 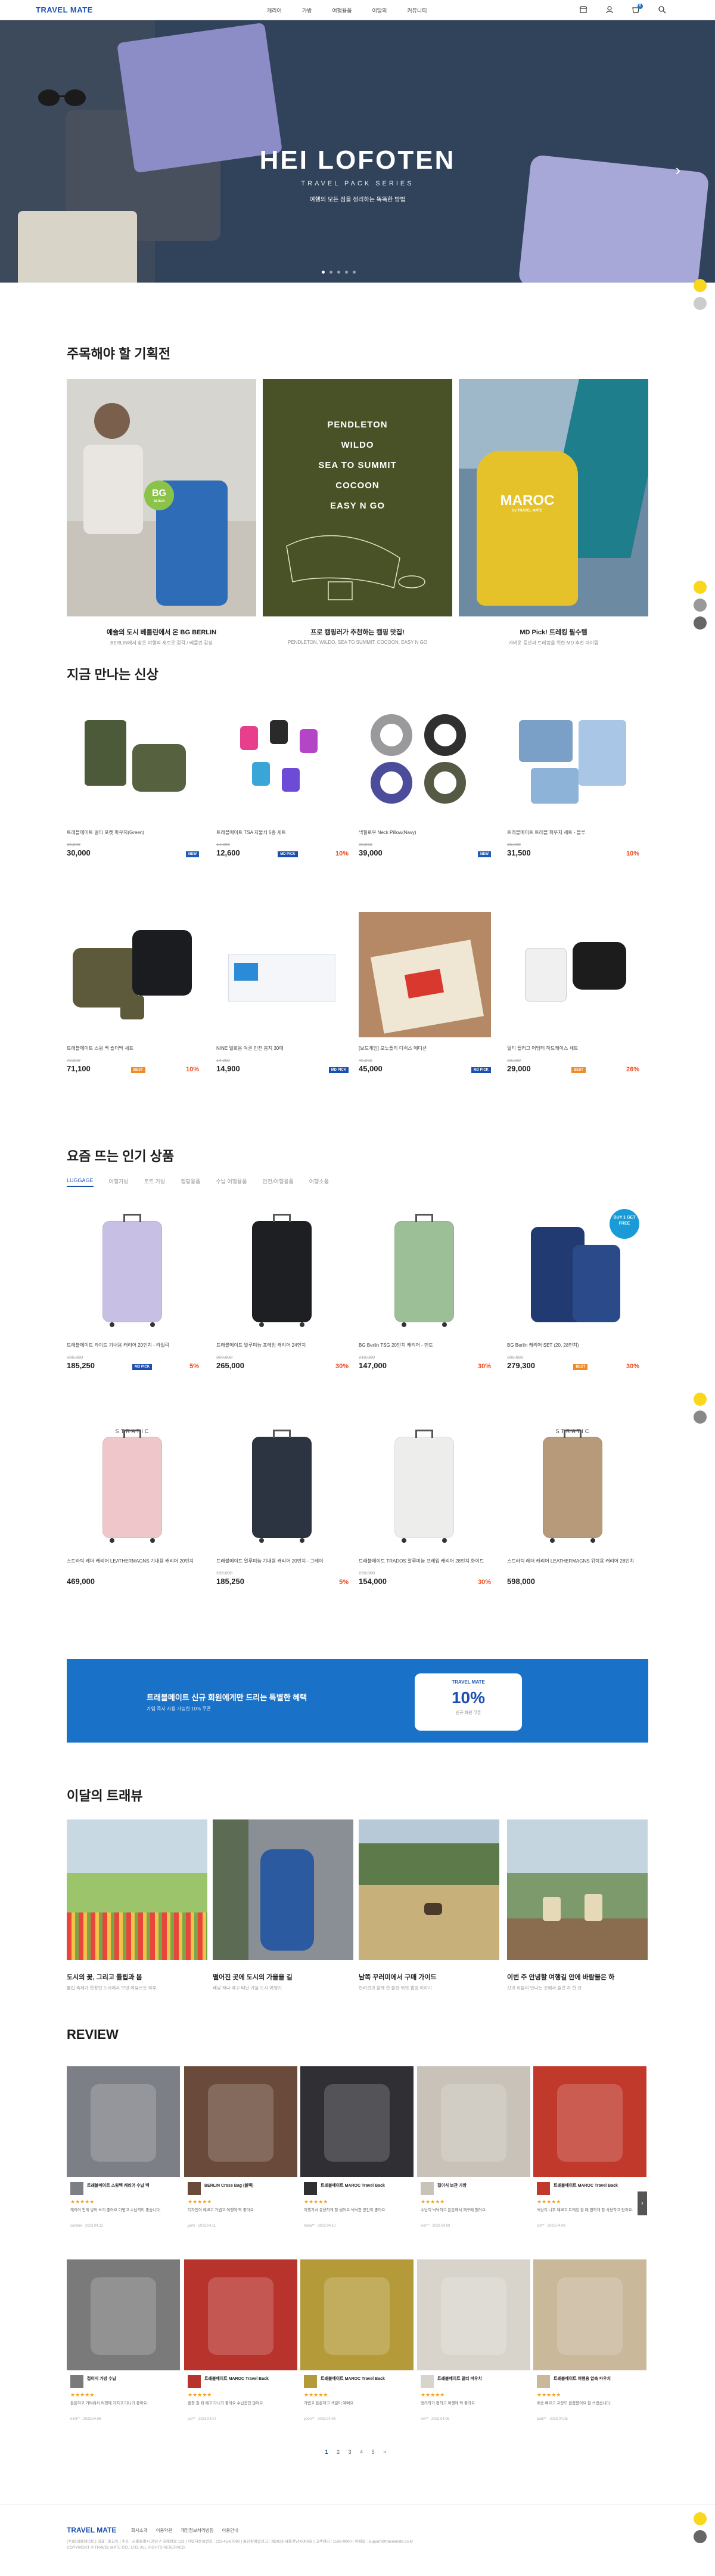 What do you see at coordinates (164, 2530) in the screenshot?
I see `footer-link-terms: 이용약관` at bounding box center [164, 2530].